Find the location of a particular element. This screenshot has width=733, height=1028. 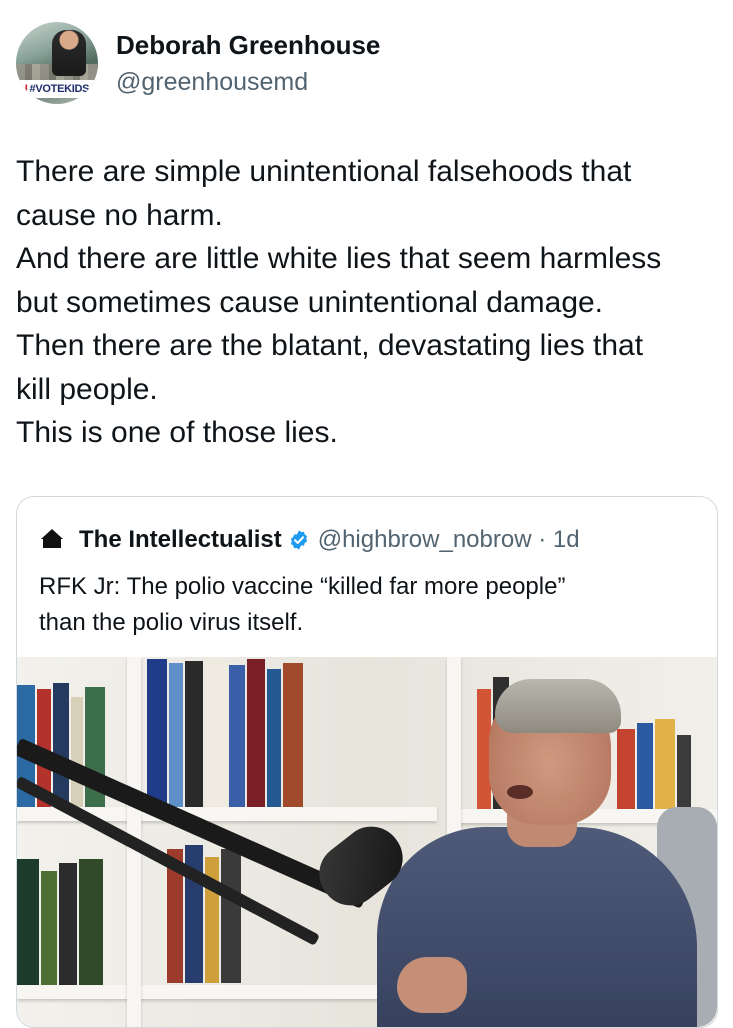

avatar-banner: I #VOTEKIDS is located at coordinates (57, 89).